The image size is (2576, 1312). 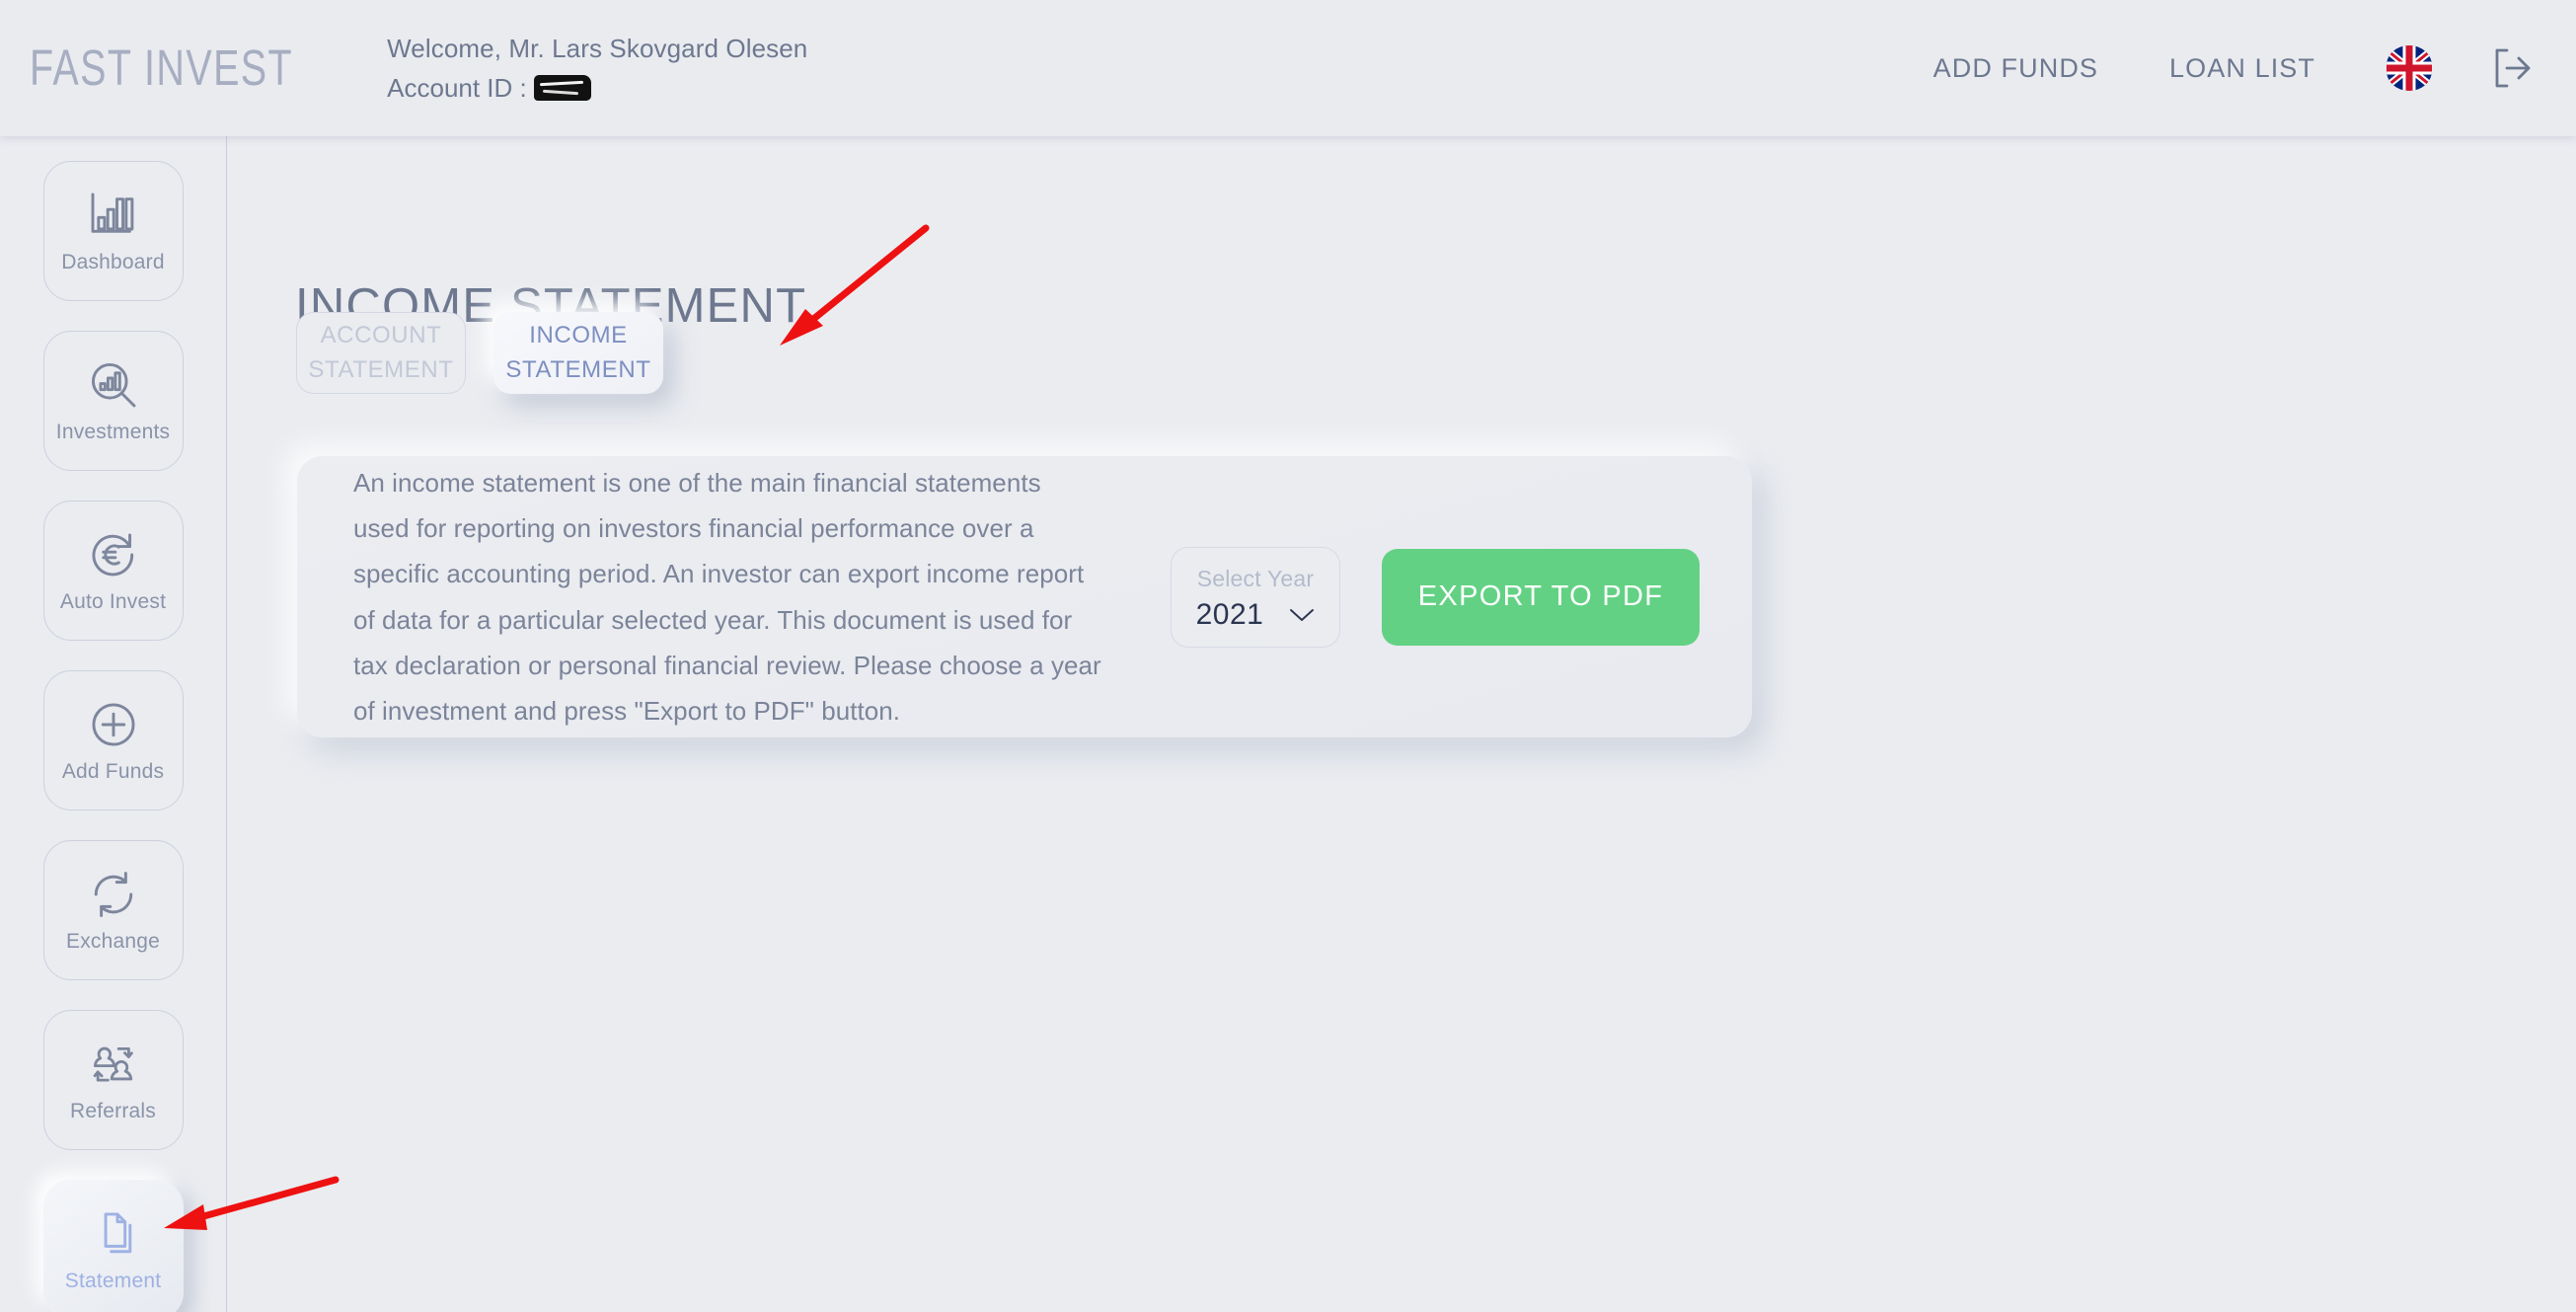 What do you see at coordinates (598, 48) in the screenshot?
I see `welcome-text: Welcome, Mr. Lars Skovgard Olesen` at bounding box center [598, 48].